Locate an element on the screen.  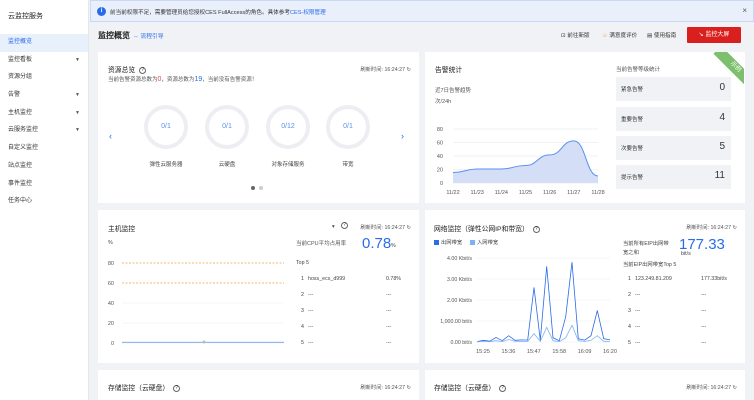
trend-area is located at coordinates (525, 161).